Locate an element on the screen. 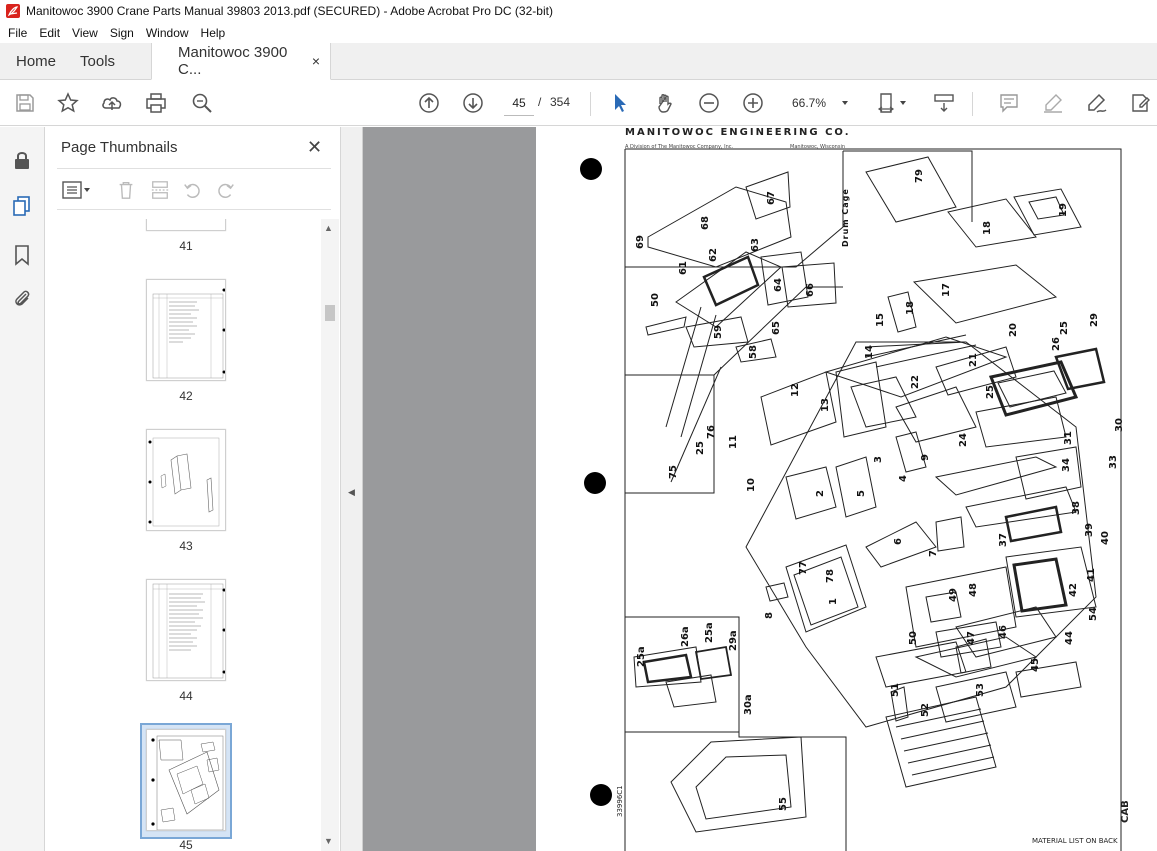 This screenshot has height=851, width=1157. tab-home: Home is located at coordinates (36, 61).